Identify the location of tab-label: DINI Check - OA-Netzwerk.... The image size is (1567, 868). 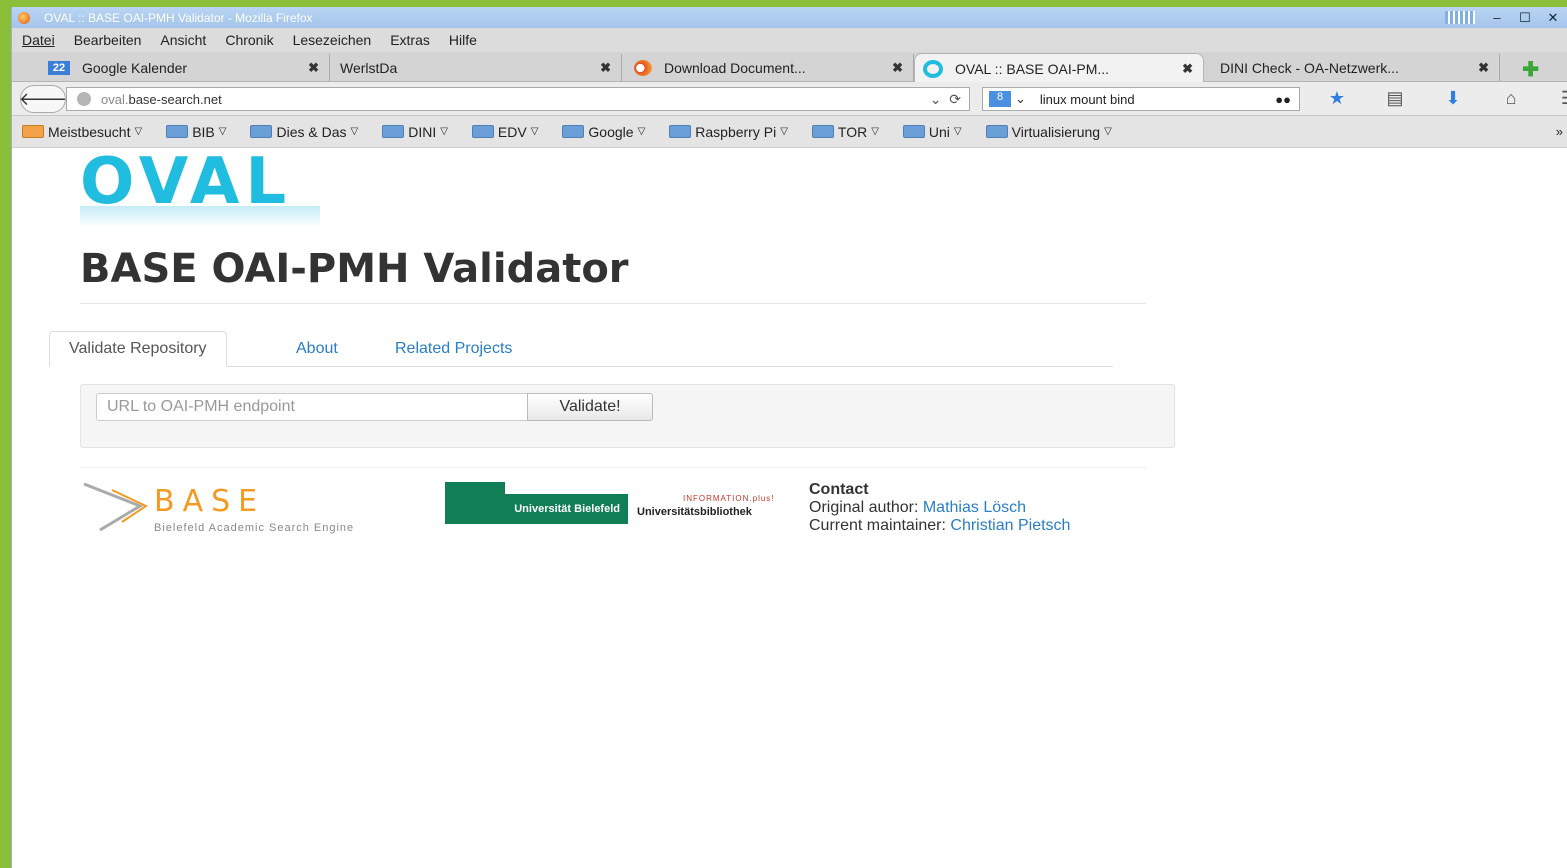
(1309, 68).